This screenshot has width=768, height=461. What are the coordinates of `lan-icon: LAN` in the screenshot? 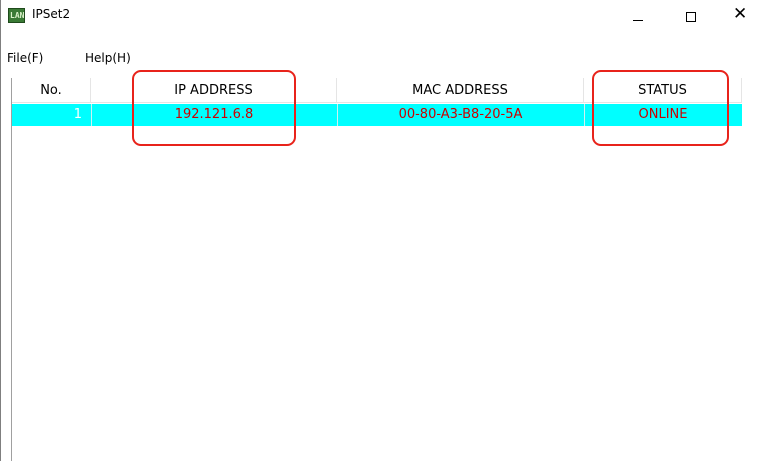 It's located at (16, 15).